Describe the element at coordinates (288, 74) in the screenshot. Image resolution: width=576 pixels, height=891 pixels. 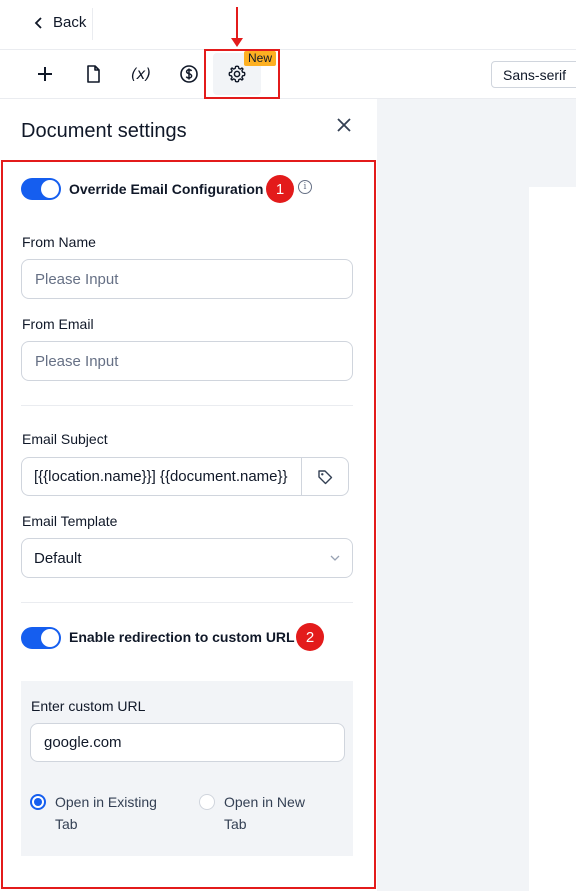
I see `editor-toolbar: (x)` at that location.